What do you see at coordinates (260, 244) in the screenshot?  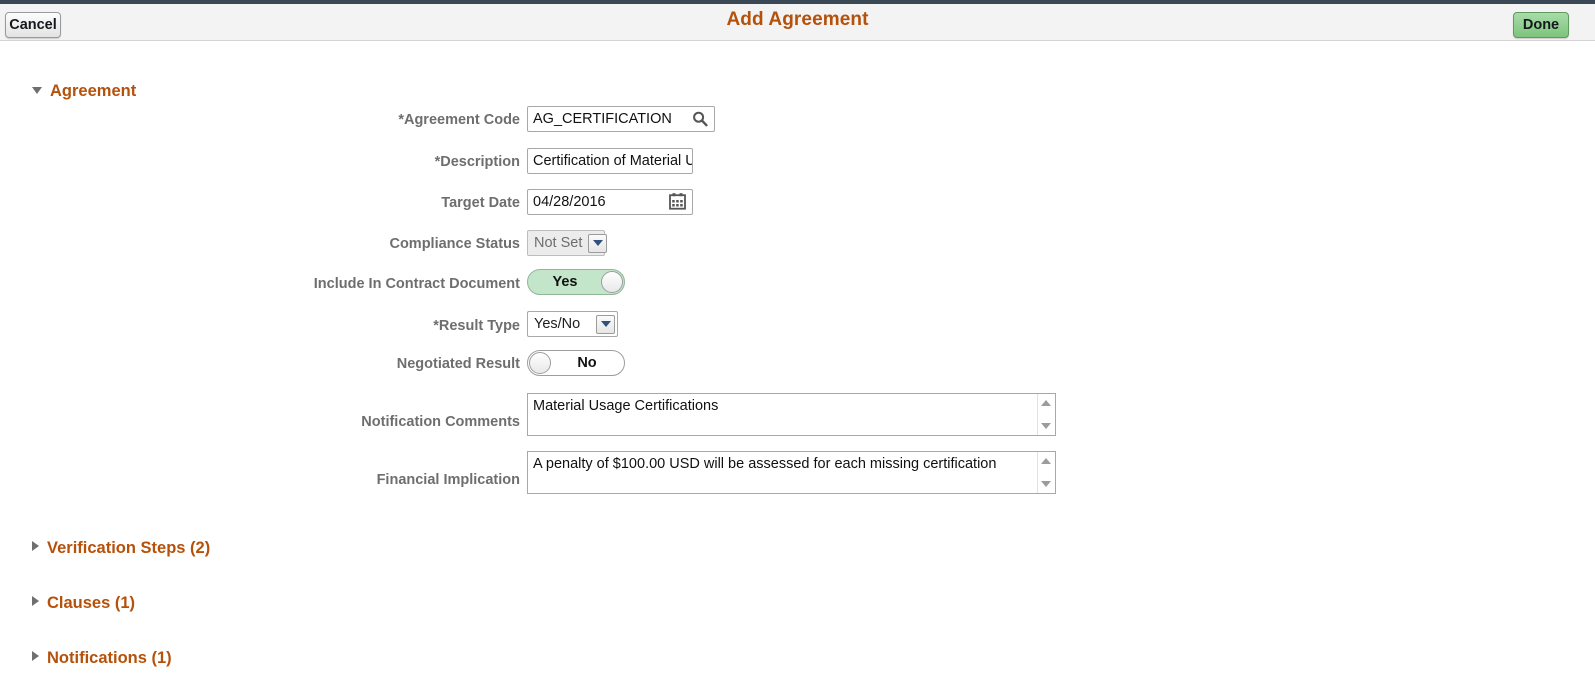 I see `label-compliance-status-wrap: Compliance Status` at bounding box center [260, 244].